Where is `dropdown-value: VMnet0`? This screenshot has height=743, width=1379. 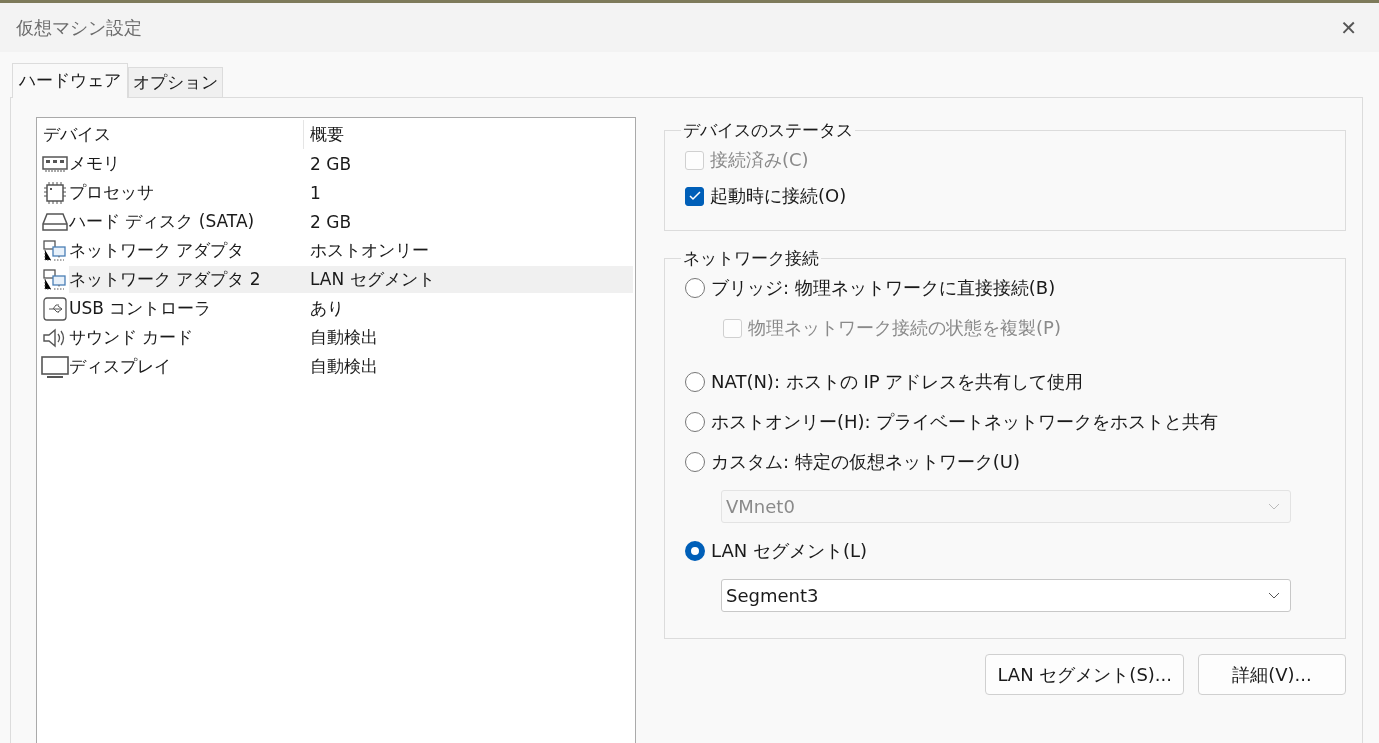
dropdown-value: VMnet0 is located at coordinates (760, 506).